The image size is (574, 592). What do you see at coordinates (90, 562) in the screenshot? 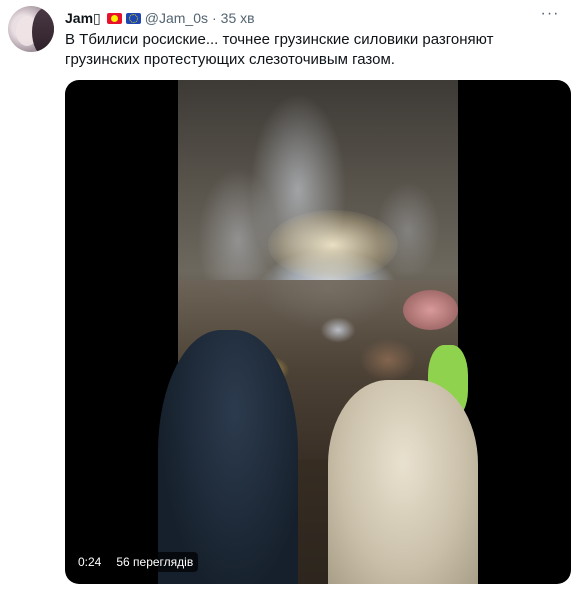
I see `video-duration: 0:24` at bounding box center [90, 562].